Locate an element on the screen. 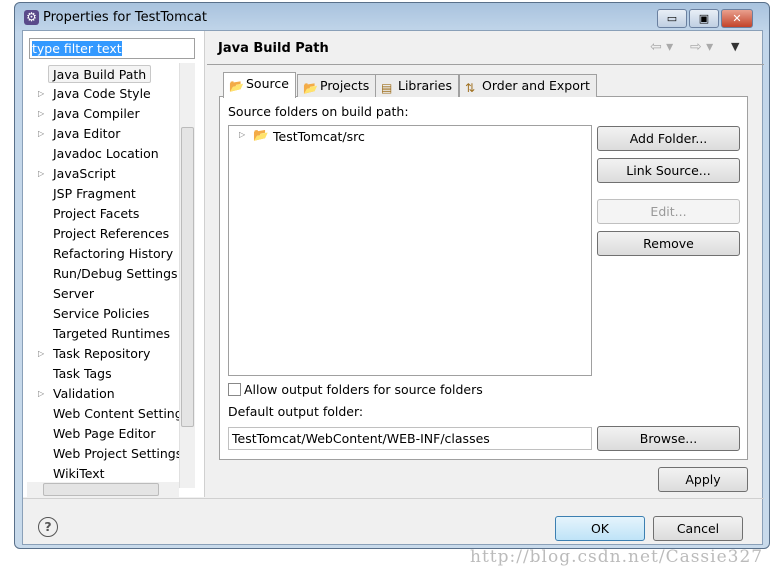  tree-item: Java Editor is located at coordinates (86, 134).